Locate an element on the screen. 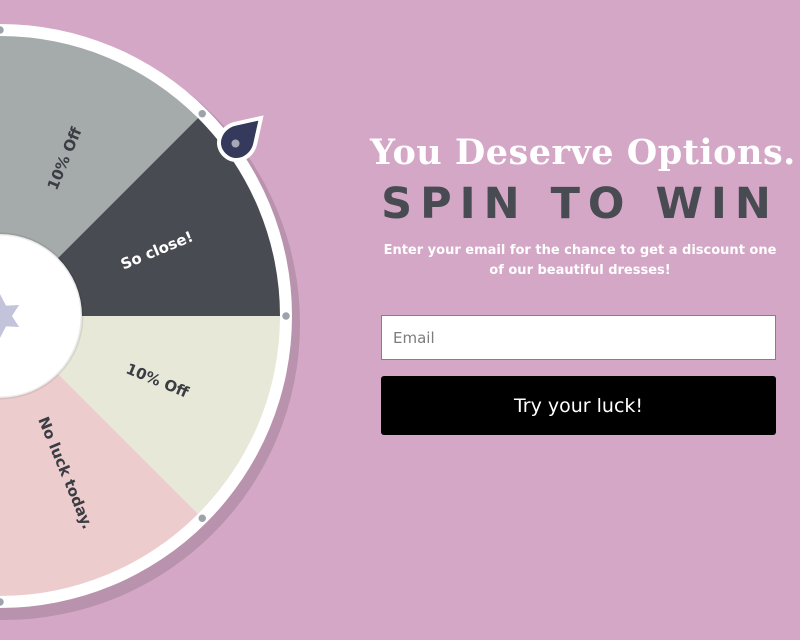 This screenshot has height=640, width=800. try-luck-button: Try your luck! is located at coordinates (578, 405).